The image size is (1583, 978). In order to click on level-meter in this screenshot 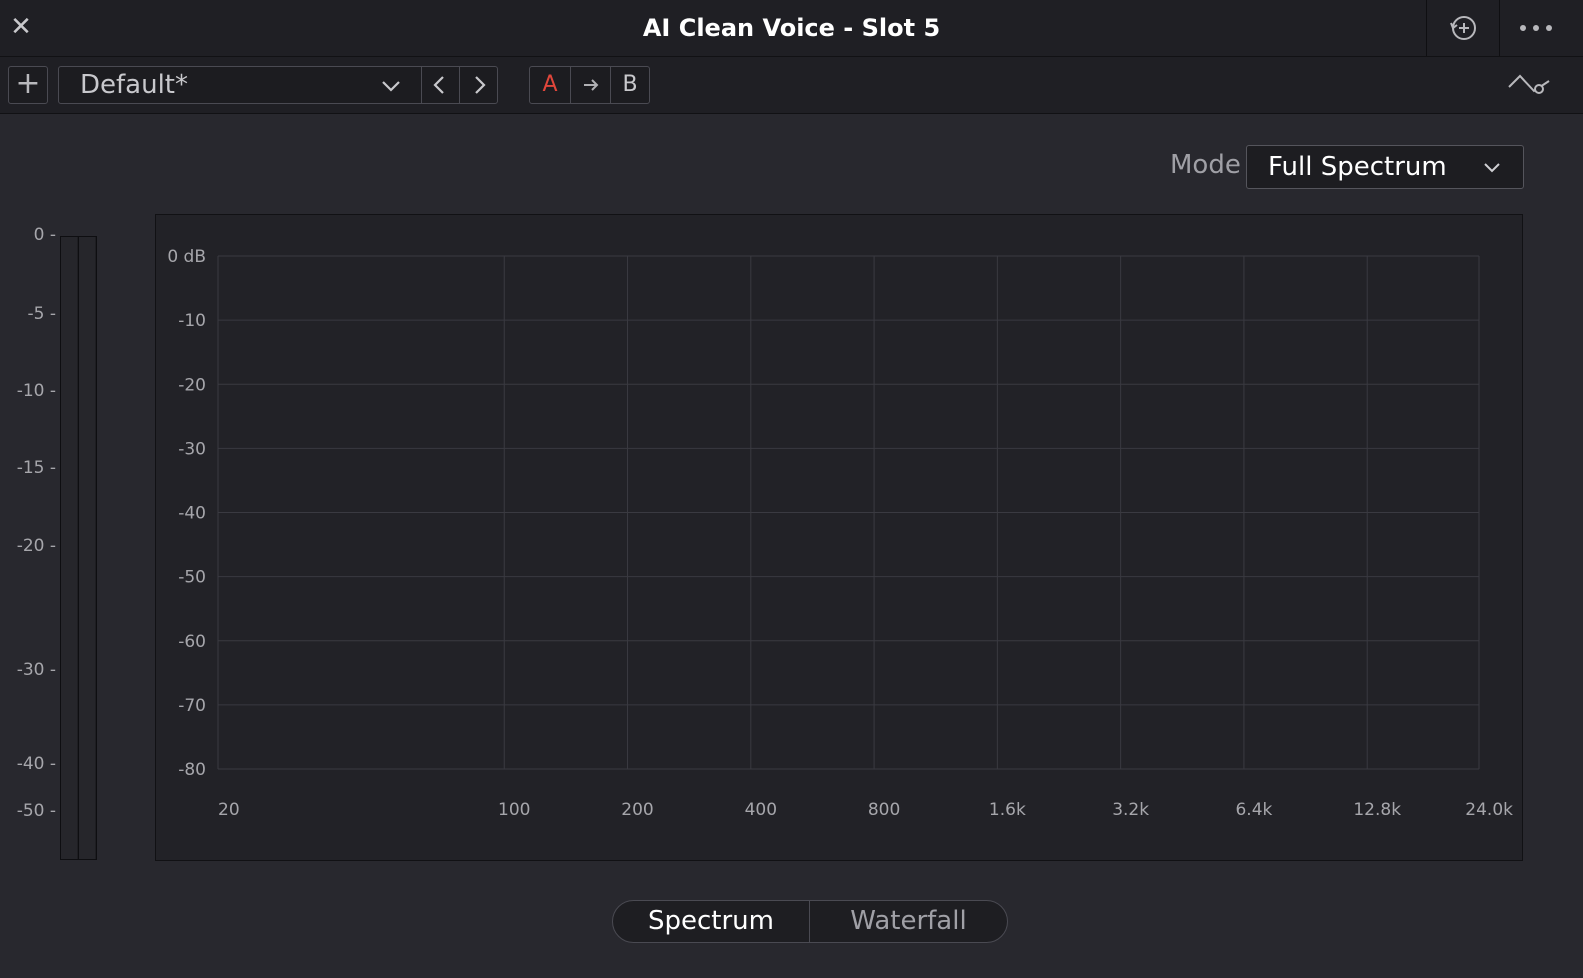, I will do `click(78, 548)`.